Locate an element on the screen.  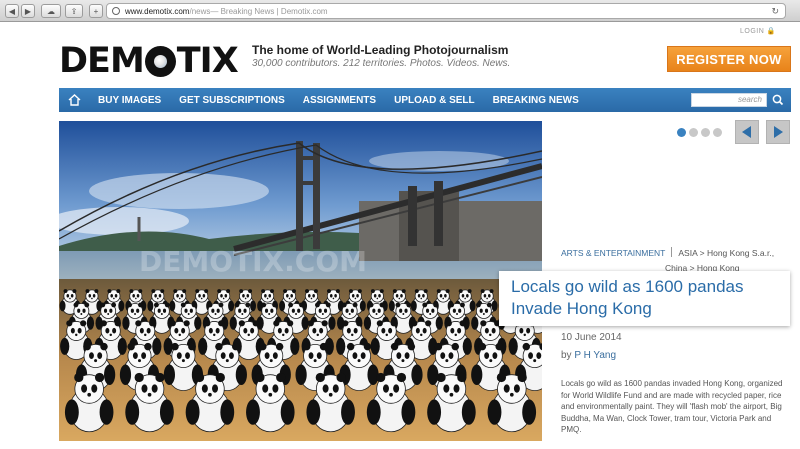
site-icon is located at coordinates (116, 11).